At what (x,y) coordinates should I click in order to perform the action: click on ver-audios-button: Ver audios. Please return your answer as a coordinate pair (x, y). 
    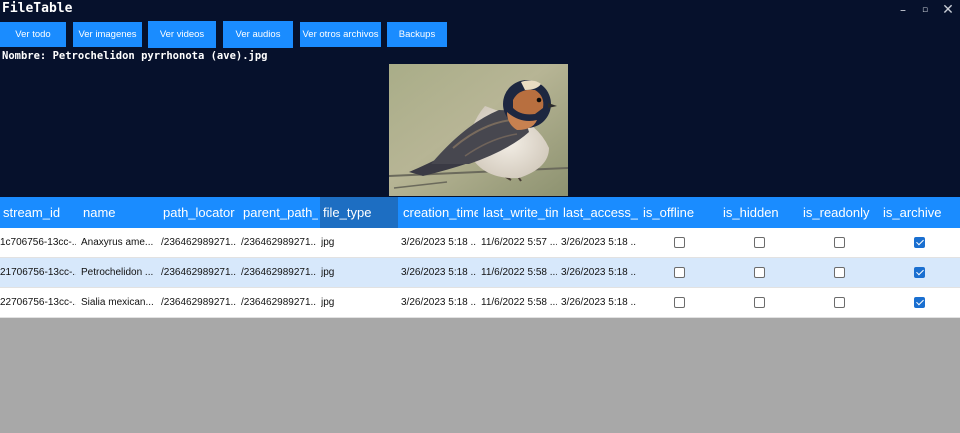
    Looking at the image, I should click on (258, 34).